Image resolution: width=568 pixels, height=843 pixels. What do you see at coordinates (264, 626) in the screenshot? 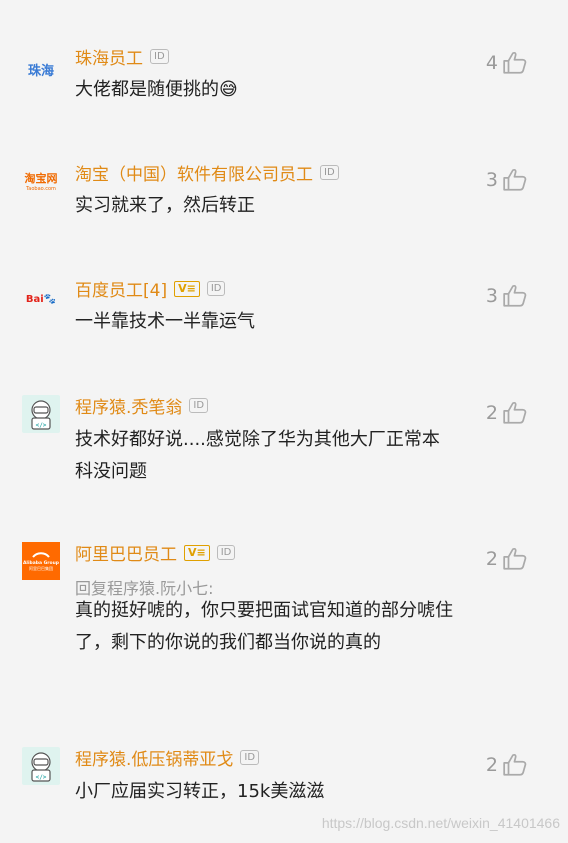
I see `comment-text: 真的挺好唬的，你只要把面试官知道的部分唬住了，剩下的你说的我们都当你说的真的` at bounding box center [264, 626].